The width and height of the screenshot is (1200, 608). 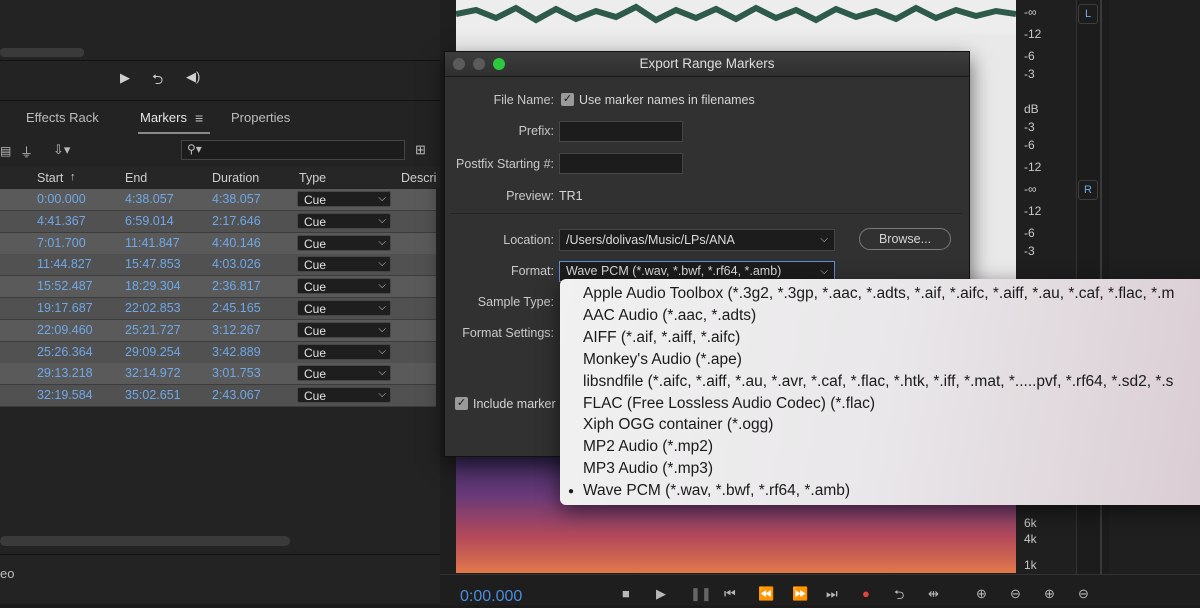 What do you see at coordinates (236, 395) in the screenshot?
I see `marker-duration: 2:43.067` at bounding box center [236, 395].